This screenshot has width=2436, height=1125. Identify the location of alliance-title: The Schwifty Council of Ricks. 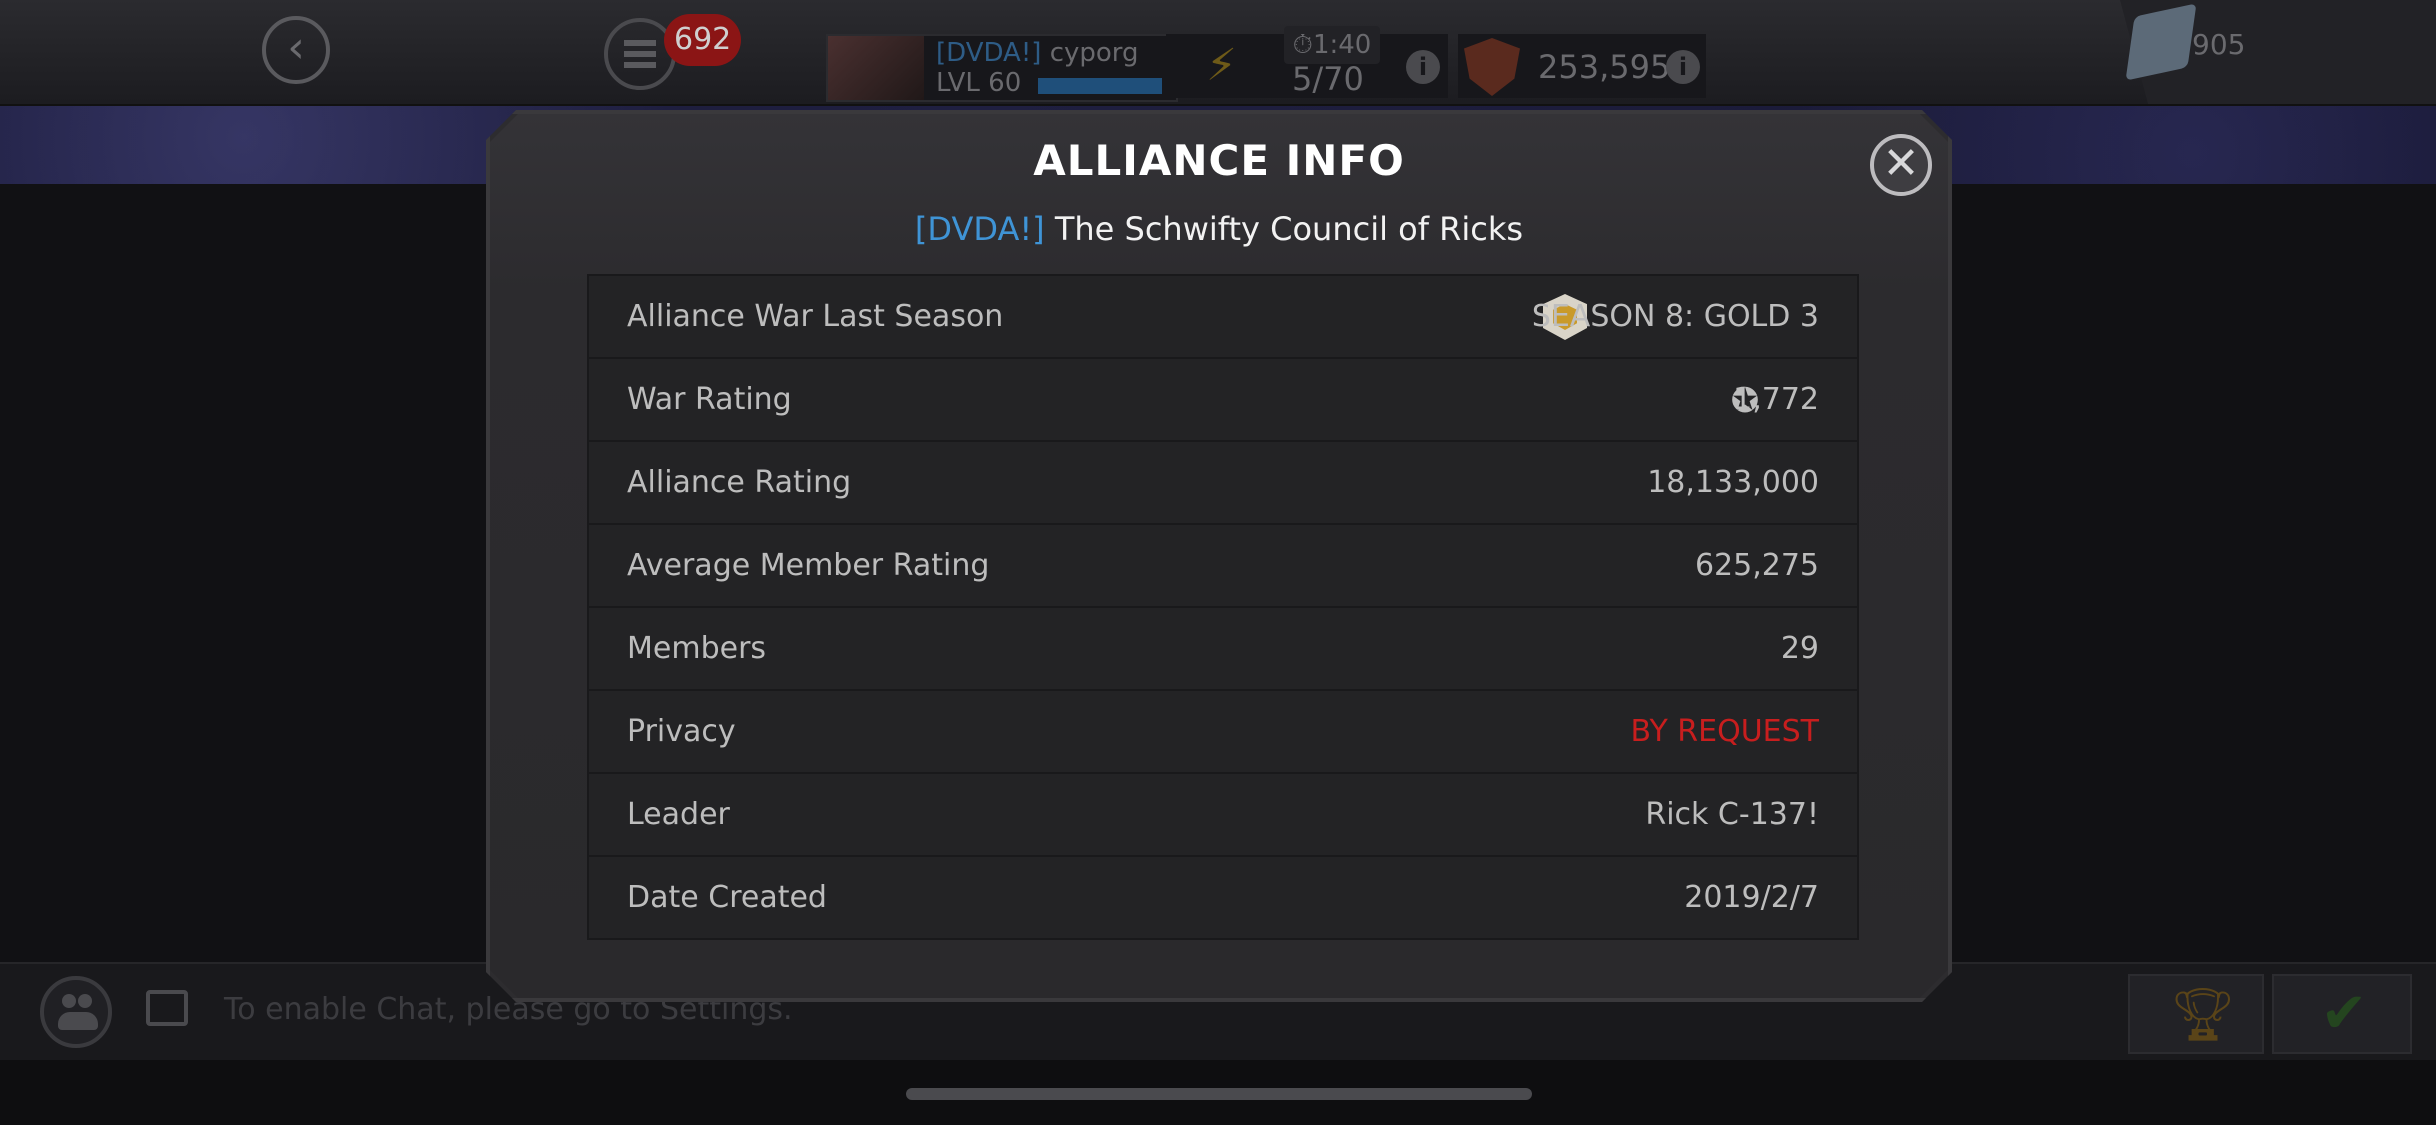
(1289, 229).